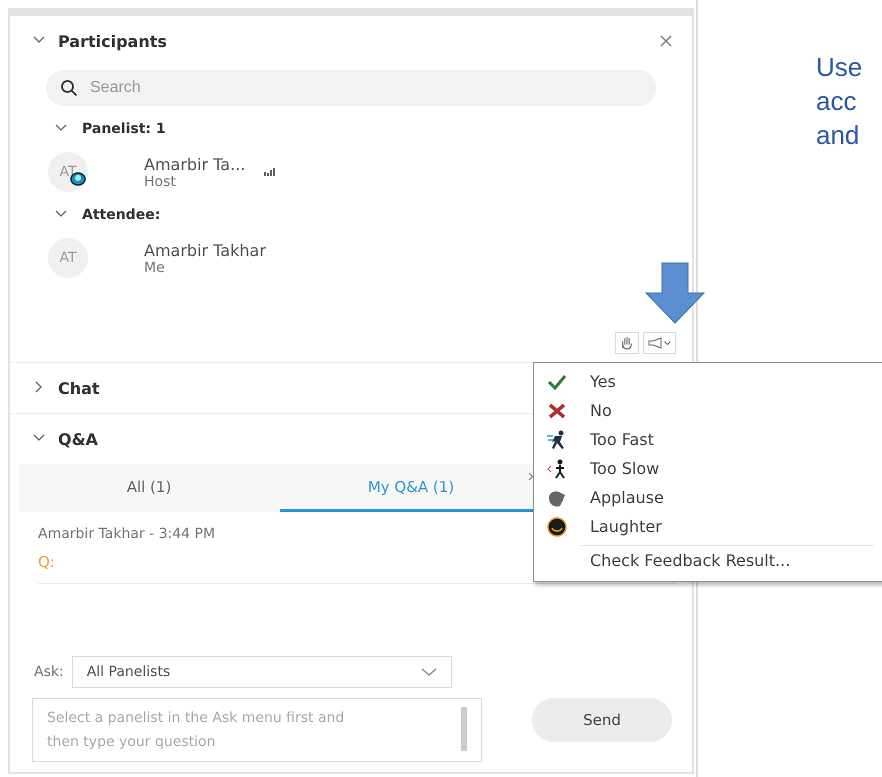 The image size is (882, 777). Describe the element at coordinates (602, 720) in the screenshot. I see `send-button: Send` at that location.